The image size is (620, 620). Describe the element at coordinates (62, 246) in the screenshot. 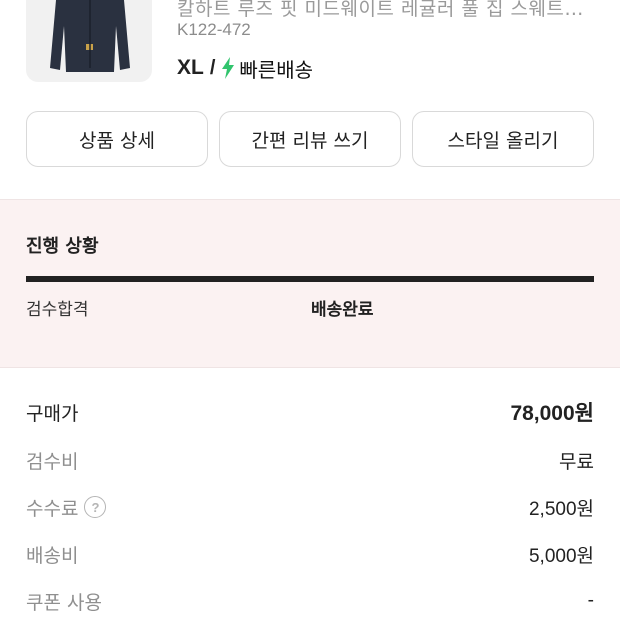

I see `progress-title: 진행 상황` at that location.